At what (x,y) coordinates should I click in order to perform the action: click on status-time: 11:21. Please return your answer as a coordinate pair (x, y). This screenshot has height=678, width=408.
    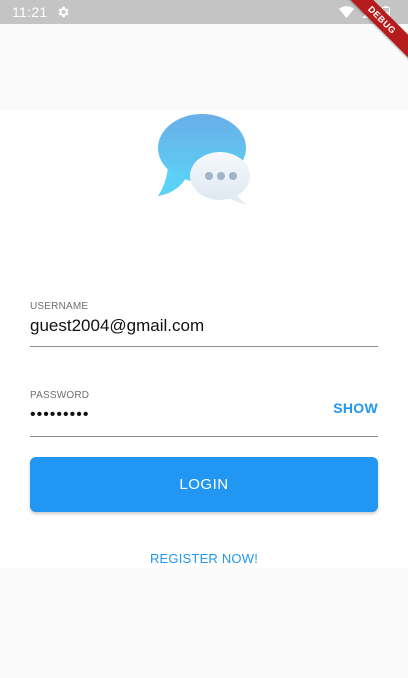
    Looking at the image, I should click on (30, 12).